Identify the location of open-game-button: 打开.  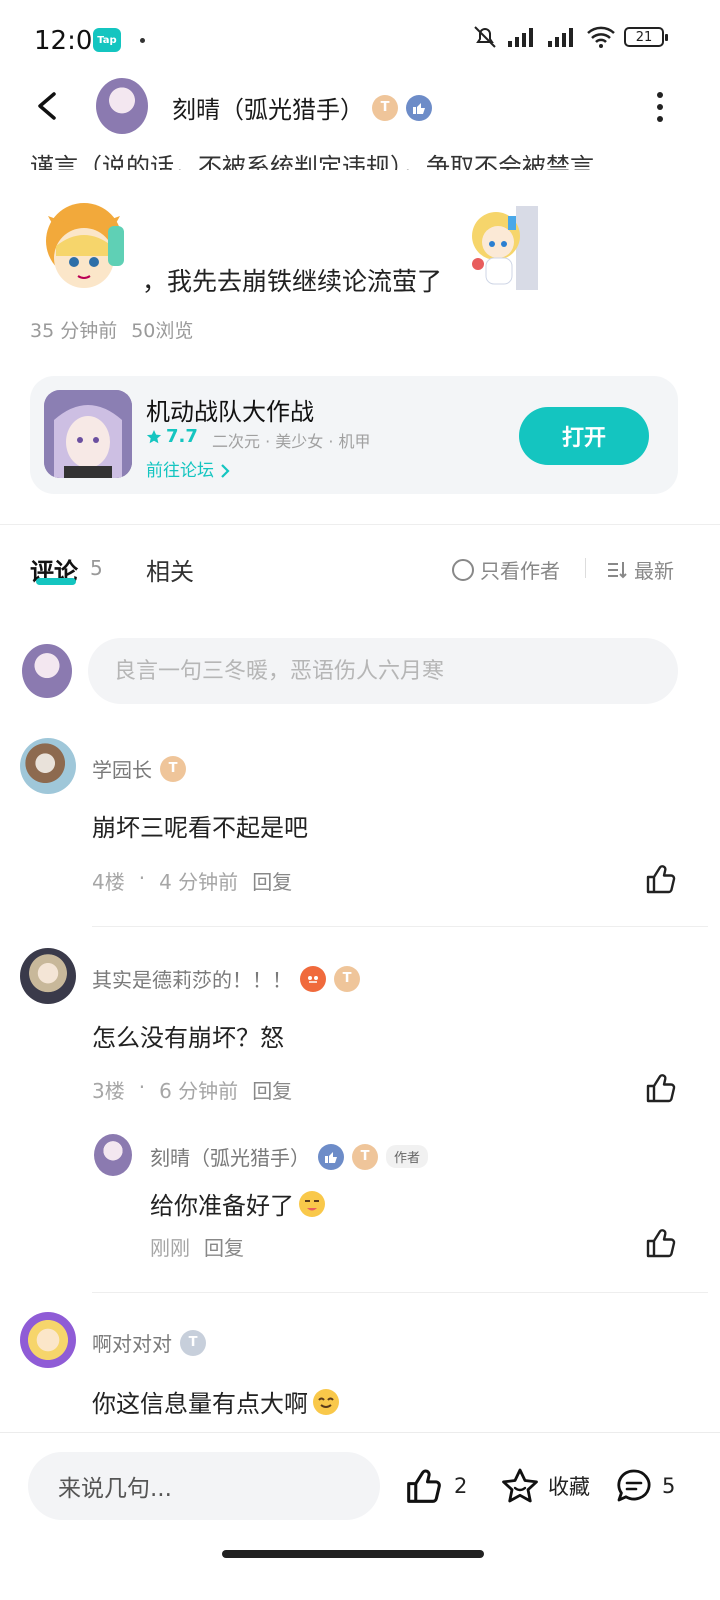
(584, 436).